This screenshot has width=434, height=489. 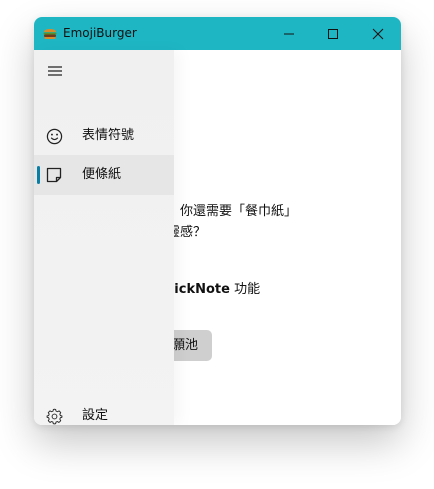 I want to click on intro-text-line-1: 悉，你還需要「餐巾紙」, so click(x=226, y=211).